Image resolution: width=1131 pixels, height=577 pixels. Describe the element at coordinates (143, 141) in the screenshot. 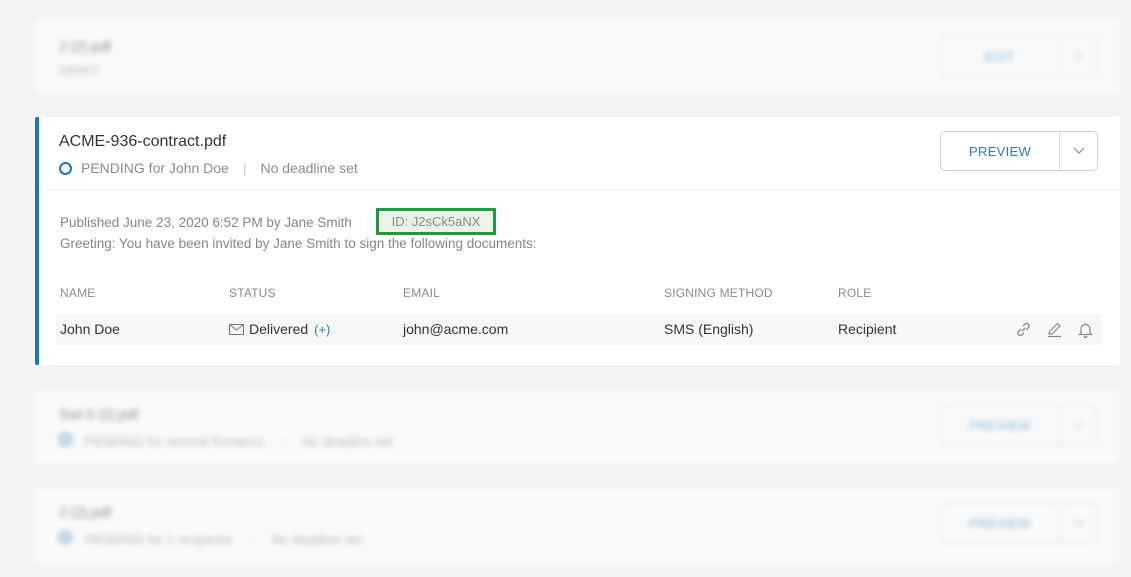

I see `document-title: ACME-936-contract.pdf` at that location.